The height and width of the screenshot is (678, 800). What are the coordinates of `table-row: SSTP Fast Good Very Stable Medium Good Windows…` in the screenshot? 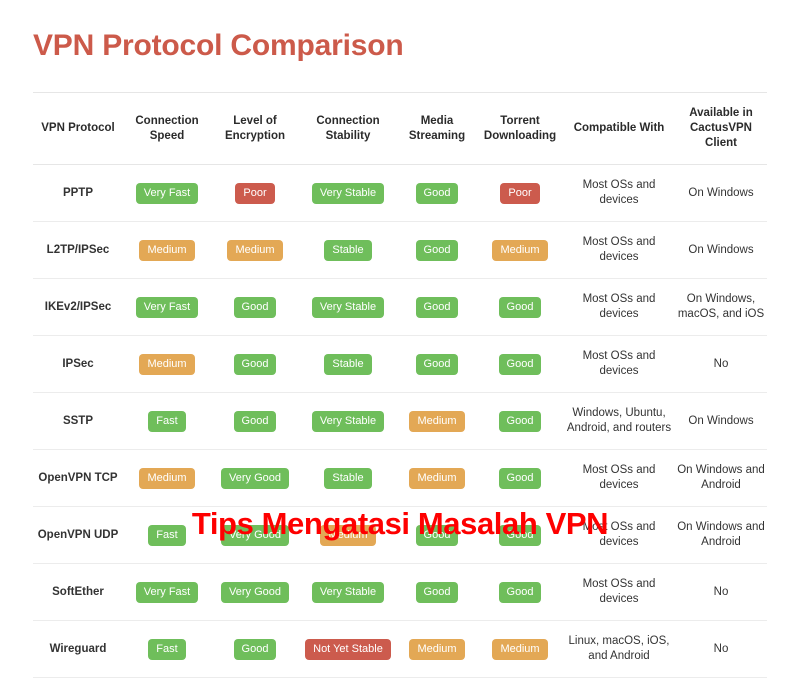 It's located at (400, 421).